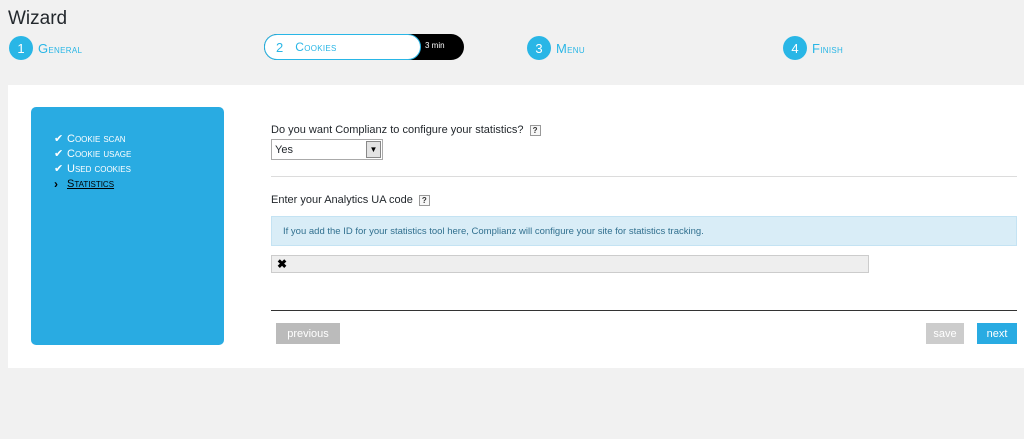 Image resolution: width=1024 pixels, height=439 pixels. I want to click on ua-code-label: Enter your Analytics UA code, so click(342, 200).